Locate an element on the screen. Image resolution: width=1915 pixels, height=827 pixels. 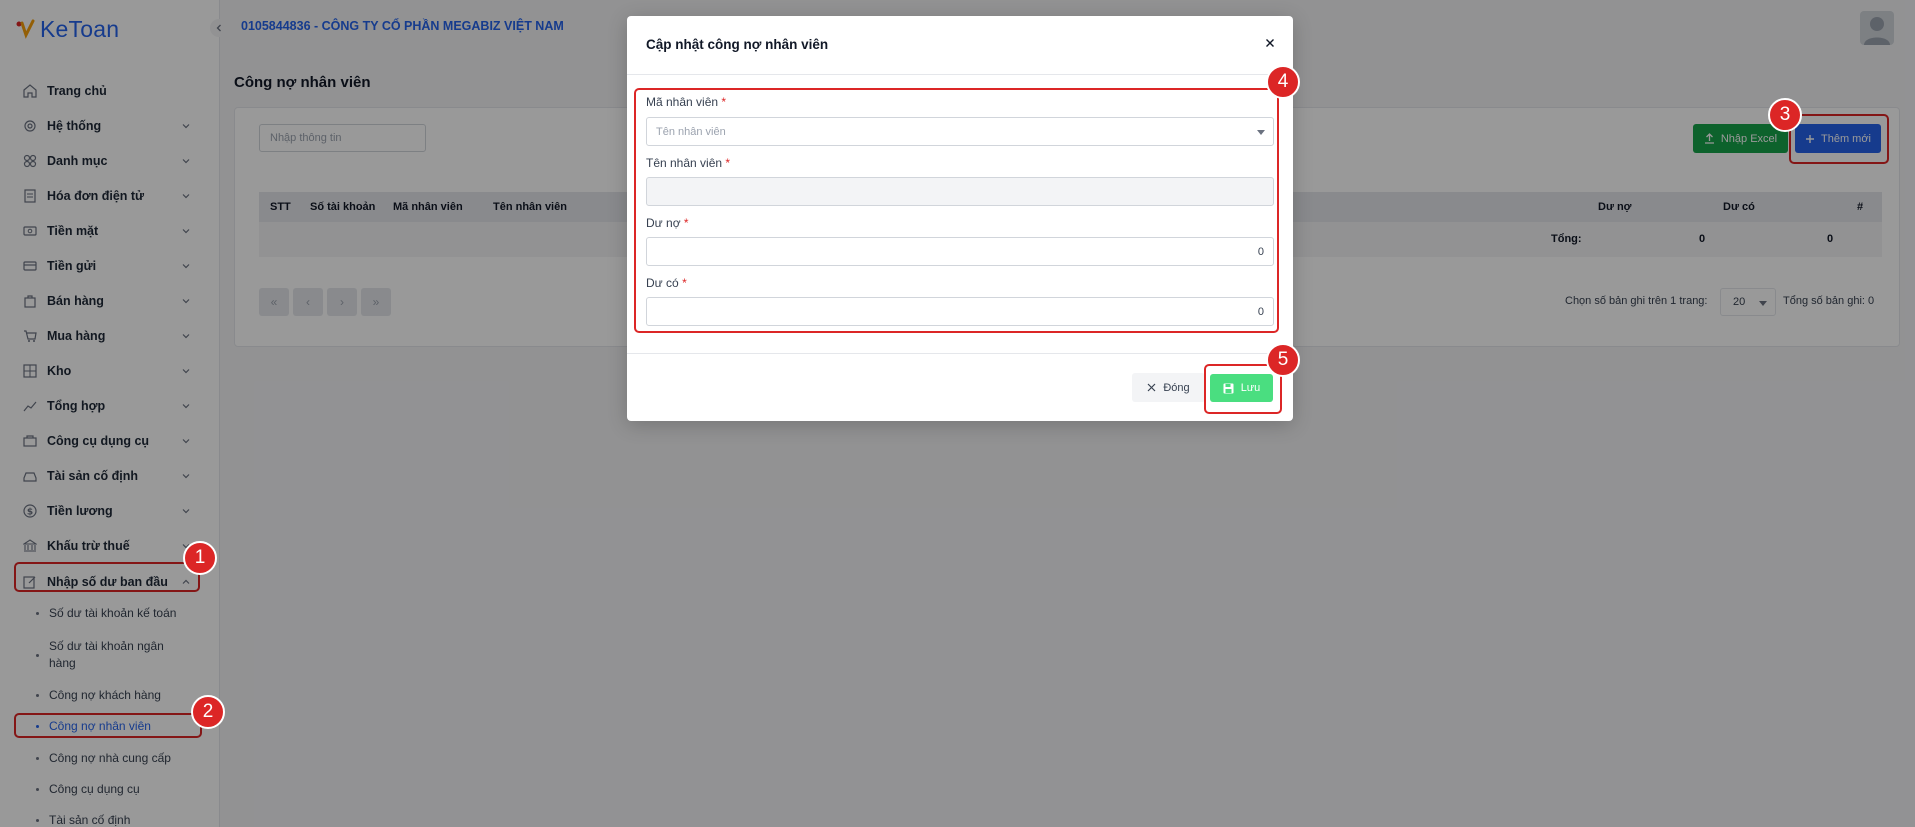
close-icon is located at coordinates (1270, 43).